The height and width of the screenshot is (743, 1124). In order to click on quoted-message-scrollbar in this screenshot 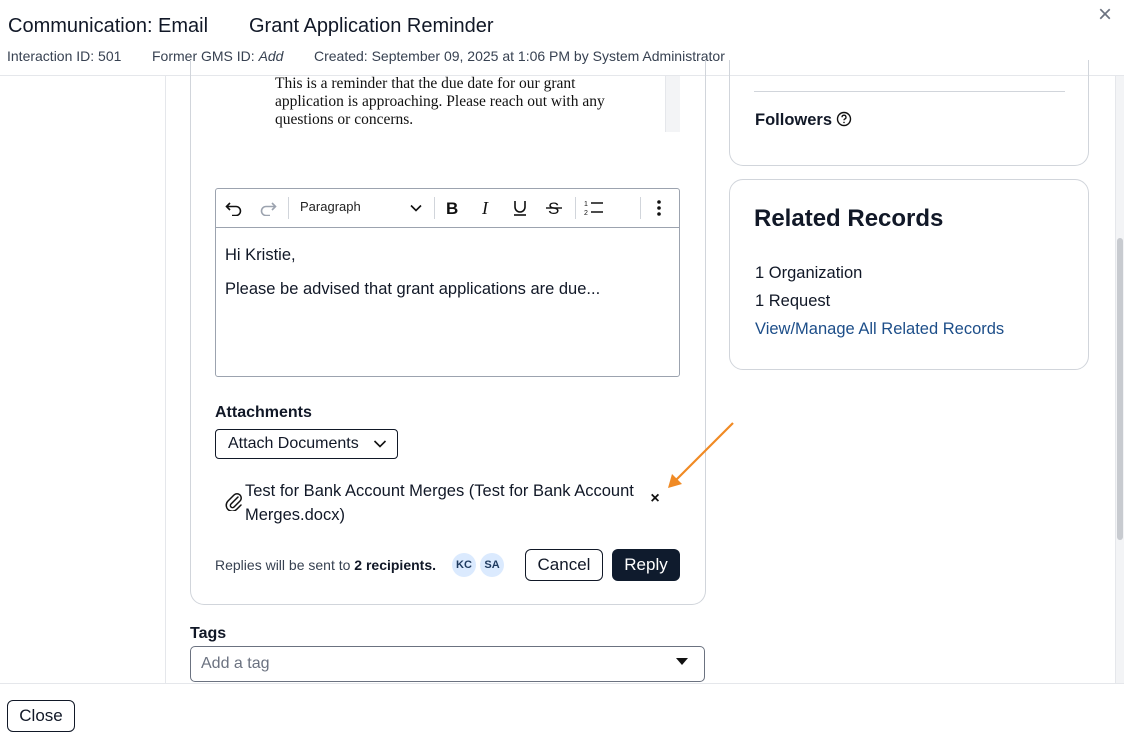, I will do `click(672, 104)`.